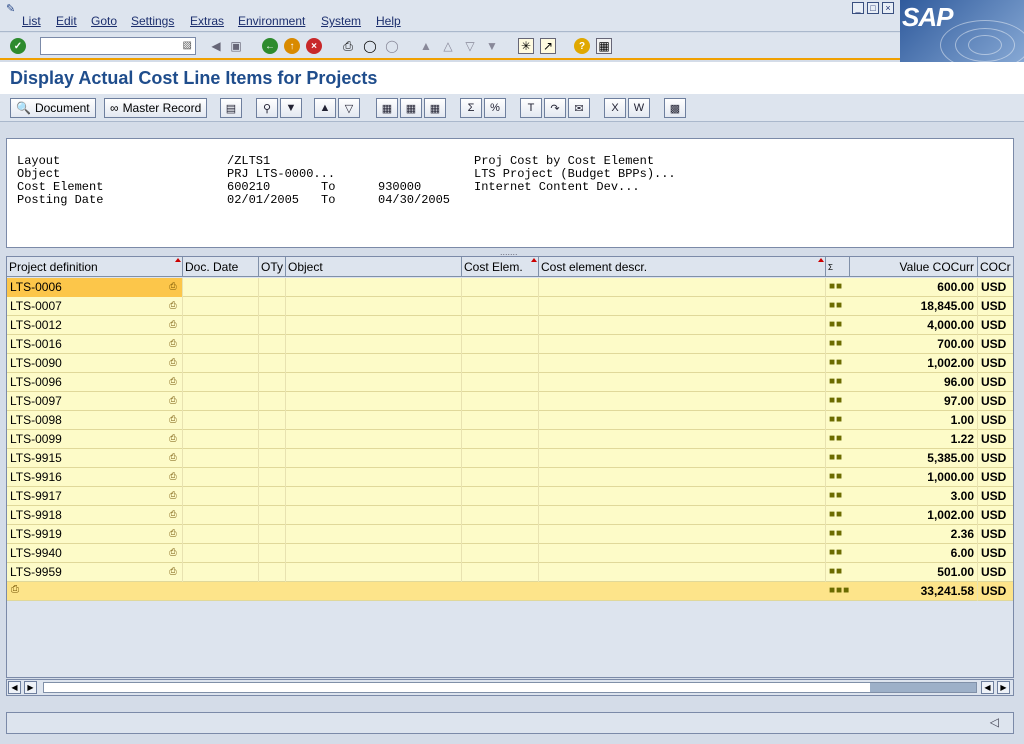 The height and width of the screenshot is (744, 1024). I want to click on spreadsheet-button: X, so click(615, 108).